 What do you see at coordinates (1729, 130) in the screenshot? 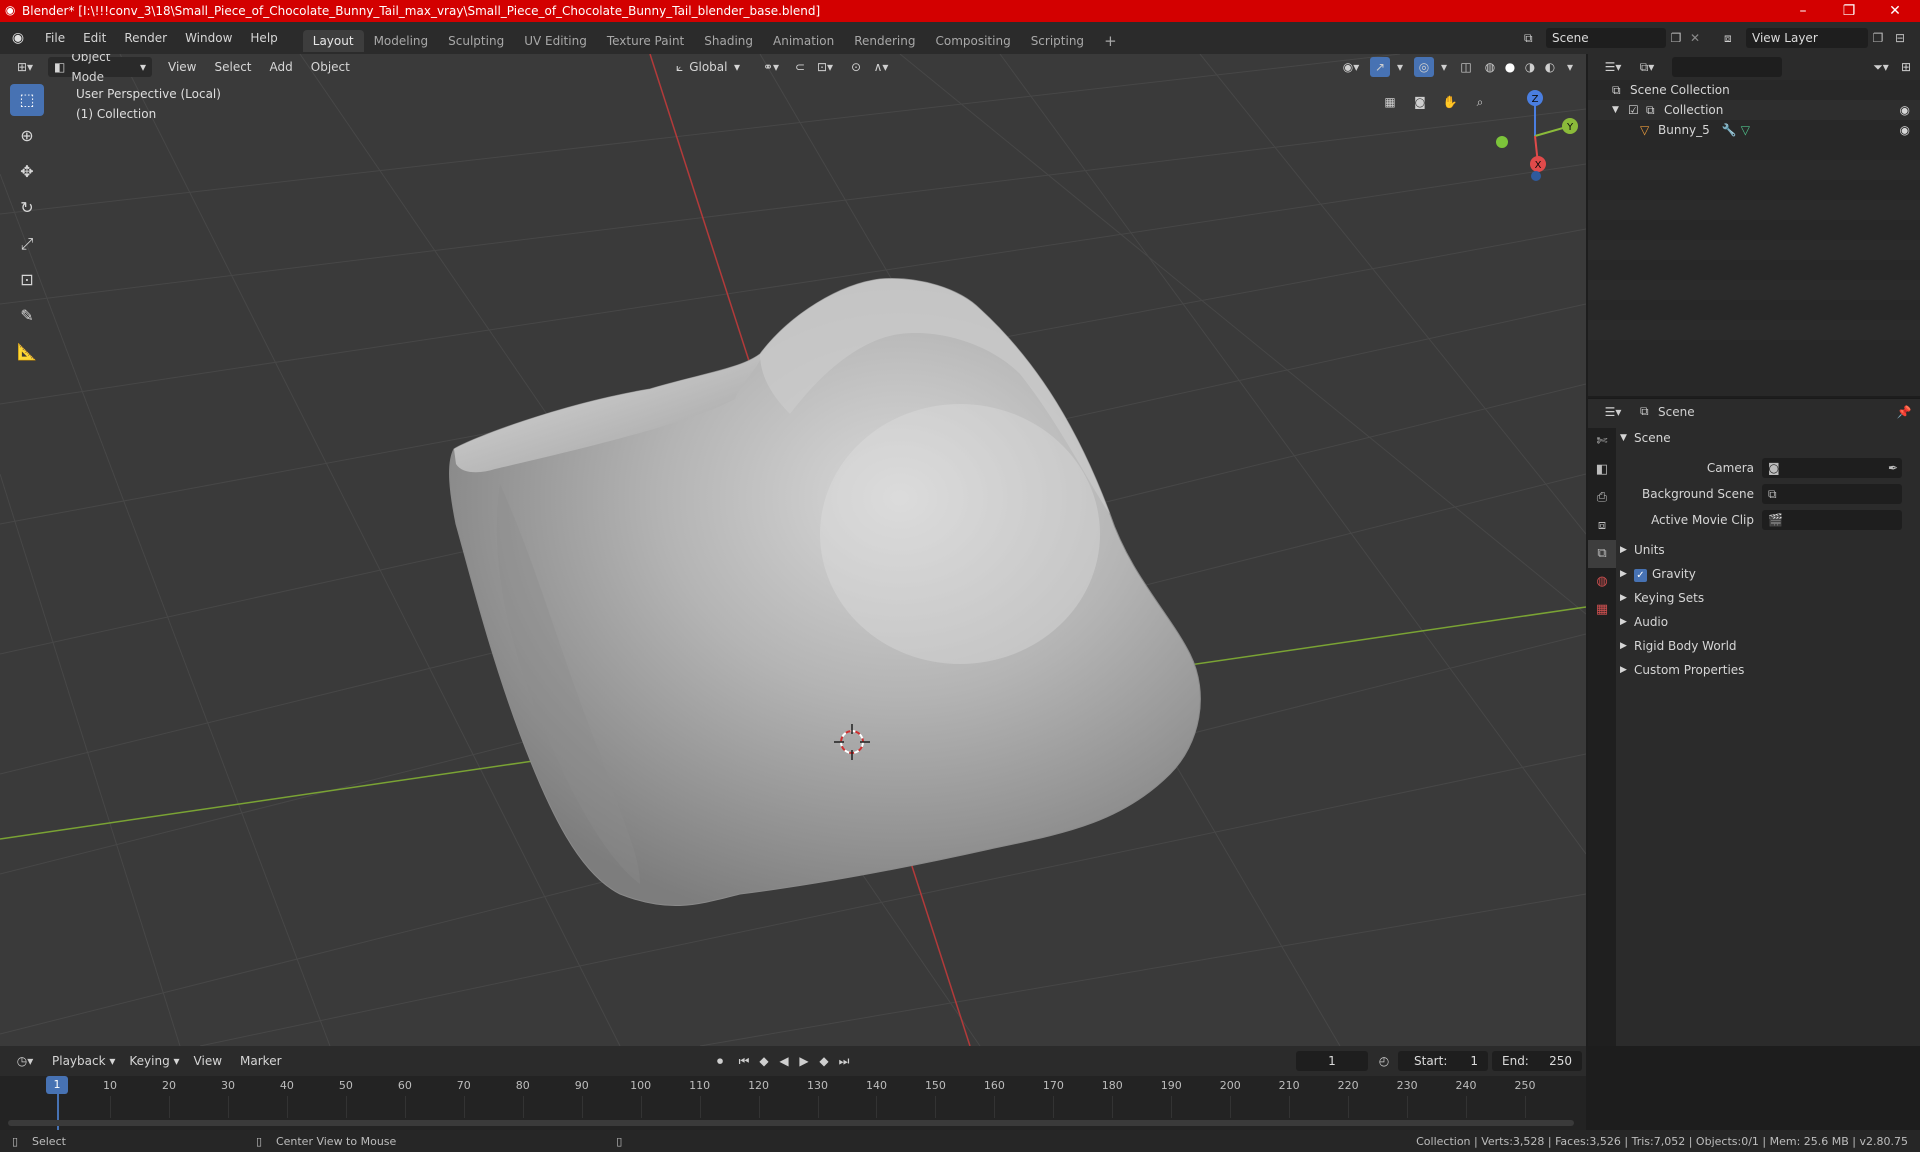
I see `modifier-wrench-icon: 🔧` at bounding box center [1729, 130].